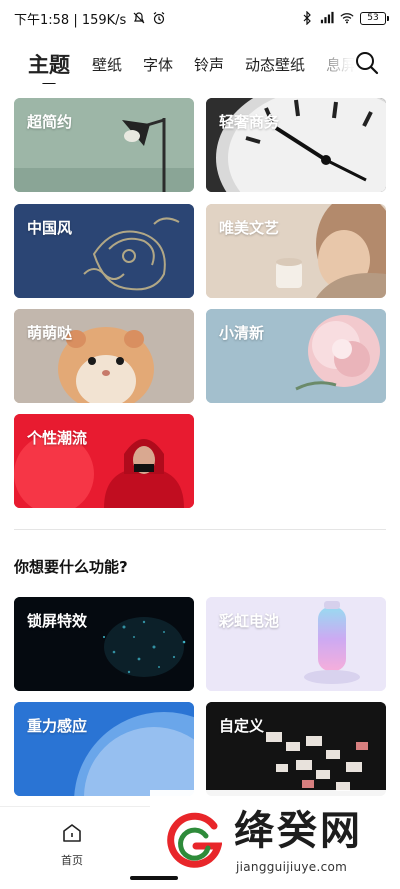 The width and height of the screenshot is (400, 889). What do you see at coordinates (72, 833) in the screenshot?
I see `home-icon` at bounding box center [72, 833].